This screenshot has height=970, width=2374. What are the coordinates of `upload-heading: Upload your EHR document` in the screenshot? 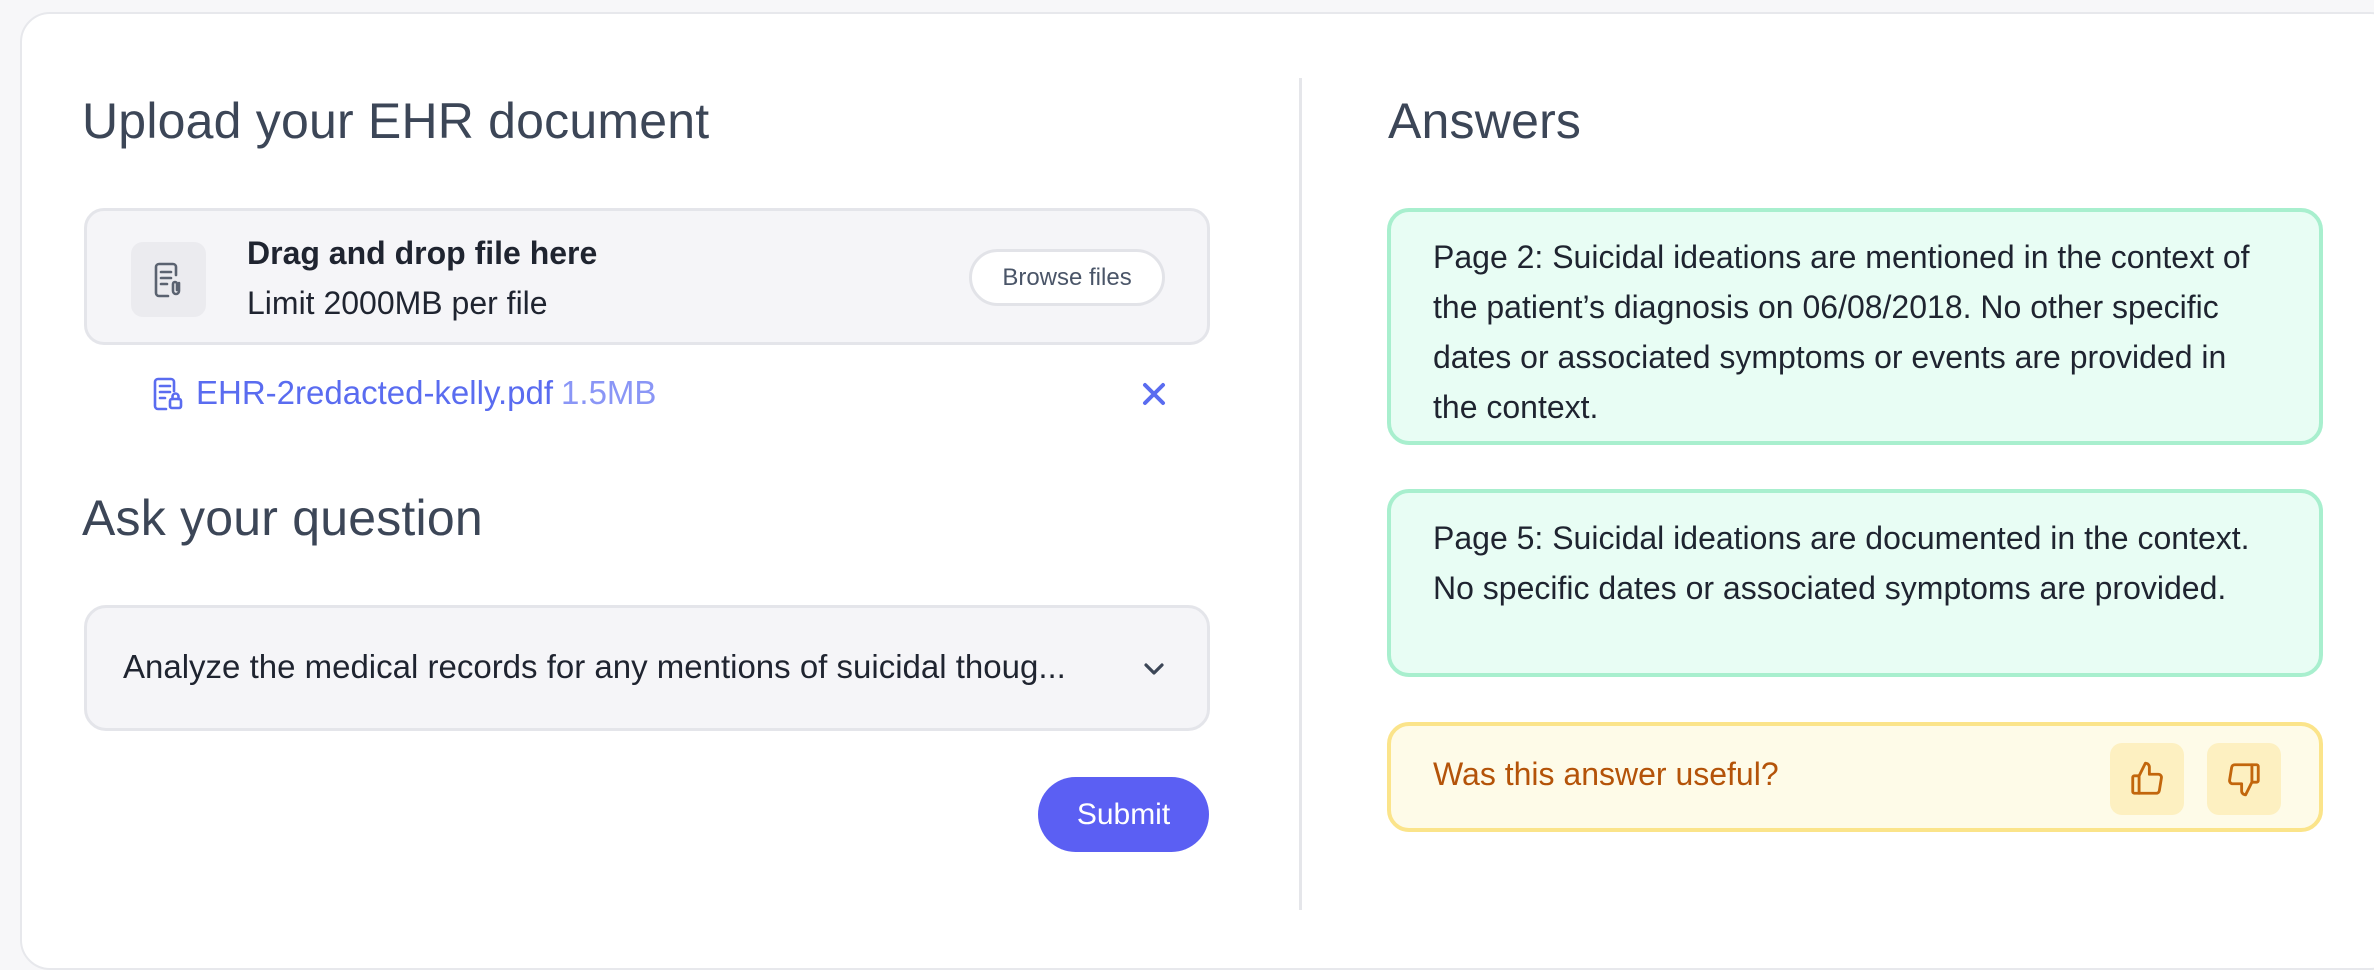 It's located at (396, 121).